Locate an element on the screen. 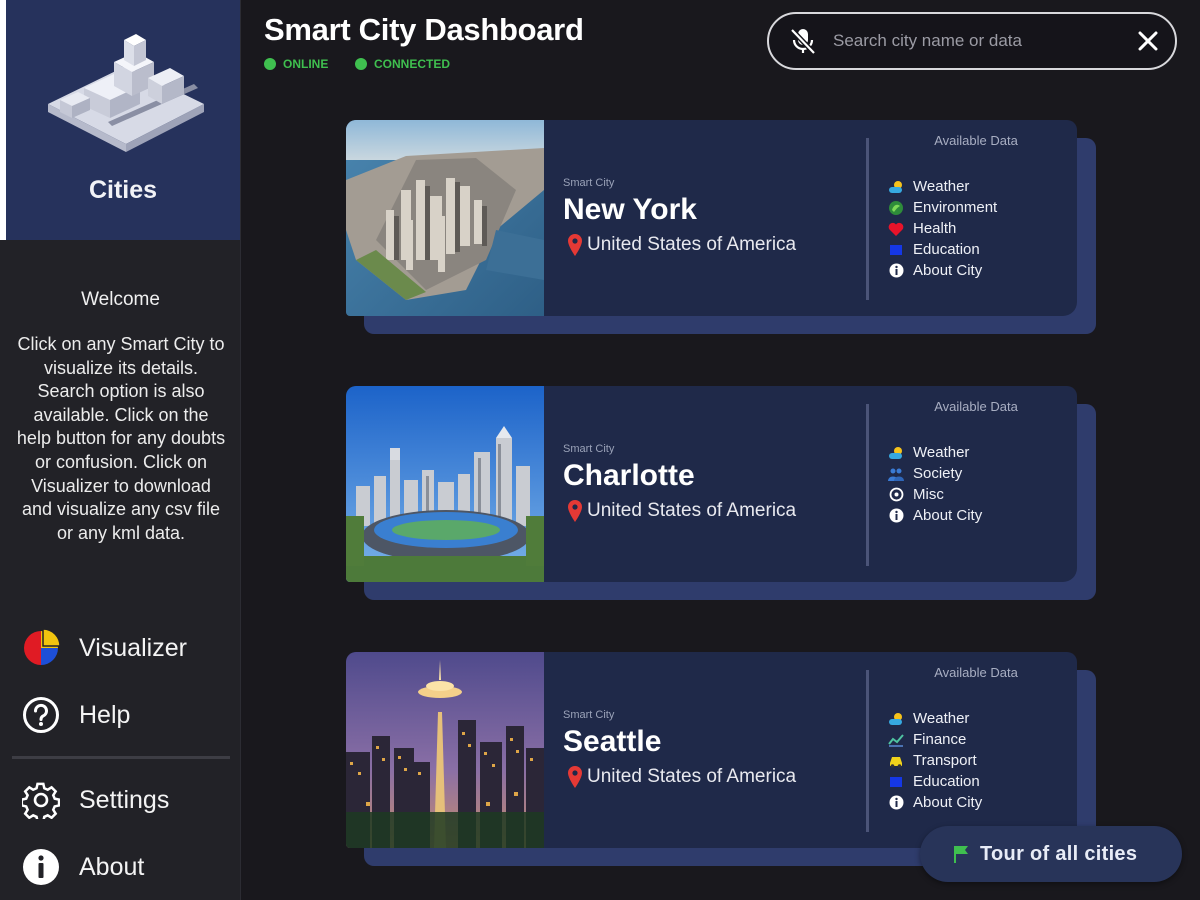  connected-status-label: CONNECTED is located at coordinates (412, 64).